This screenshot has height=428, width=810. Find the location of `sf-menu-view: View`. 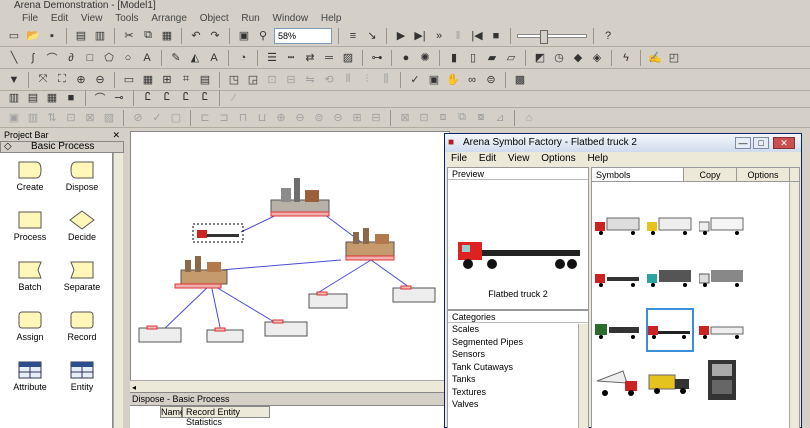

sf-menu-view: View is located at coordinates (519, 158).